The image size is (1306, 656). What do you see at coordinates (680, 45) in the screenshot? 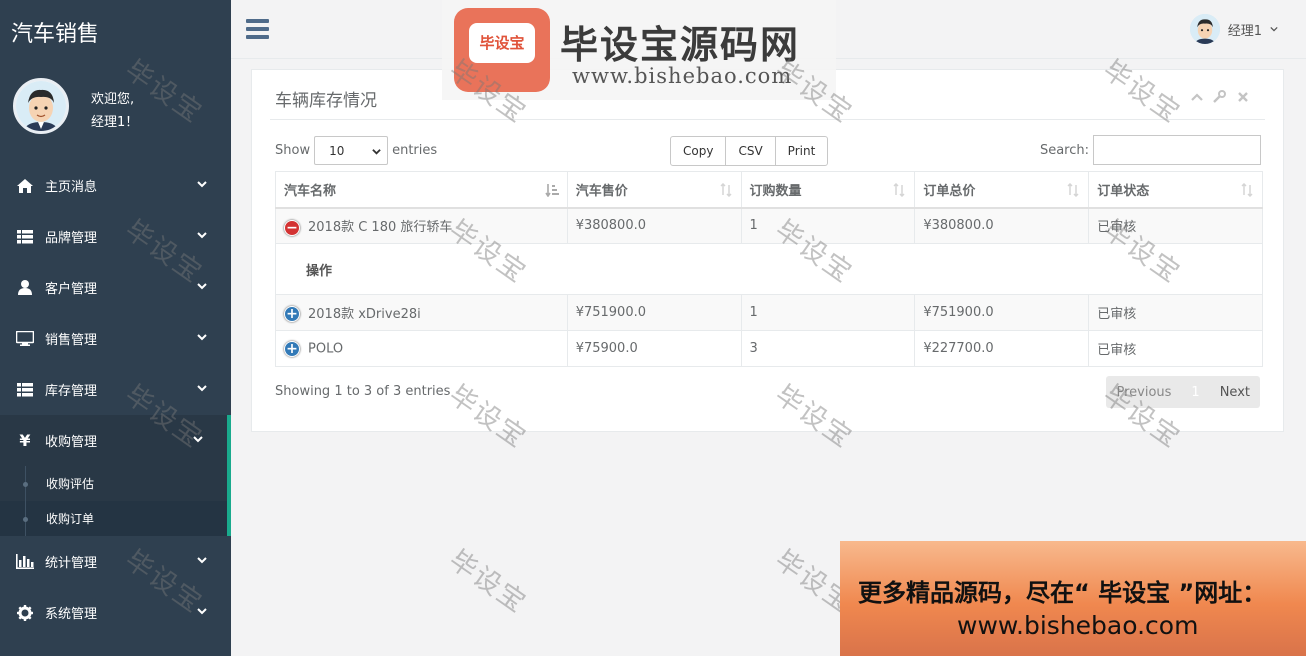
I see `watermark-title: 毕设宝源码网` at bounding box center [680, 45].